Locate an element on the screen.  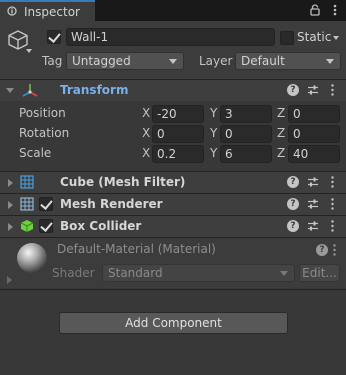
layer-value: Default is located at coordinates (263, 61).